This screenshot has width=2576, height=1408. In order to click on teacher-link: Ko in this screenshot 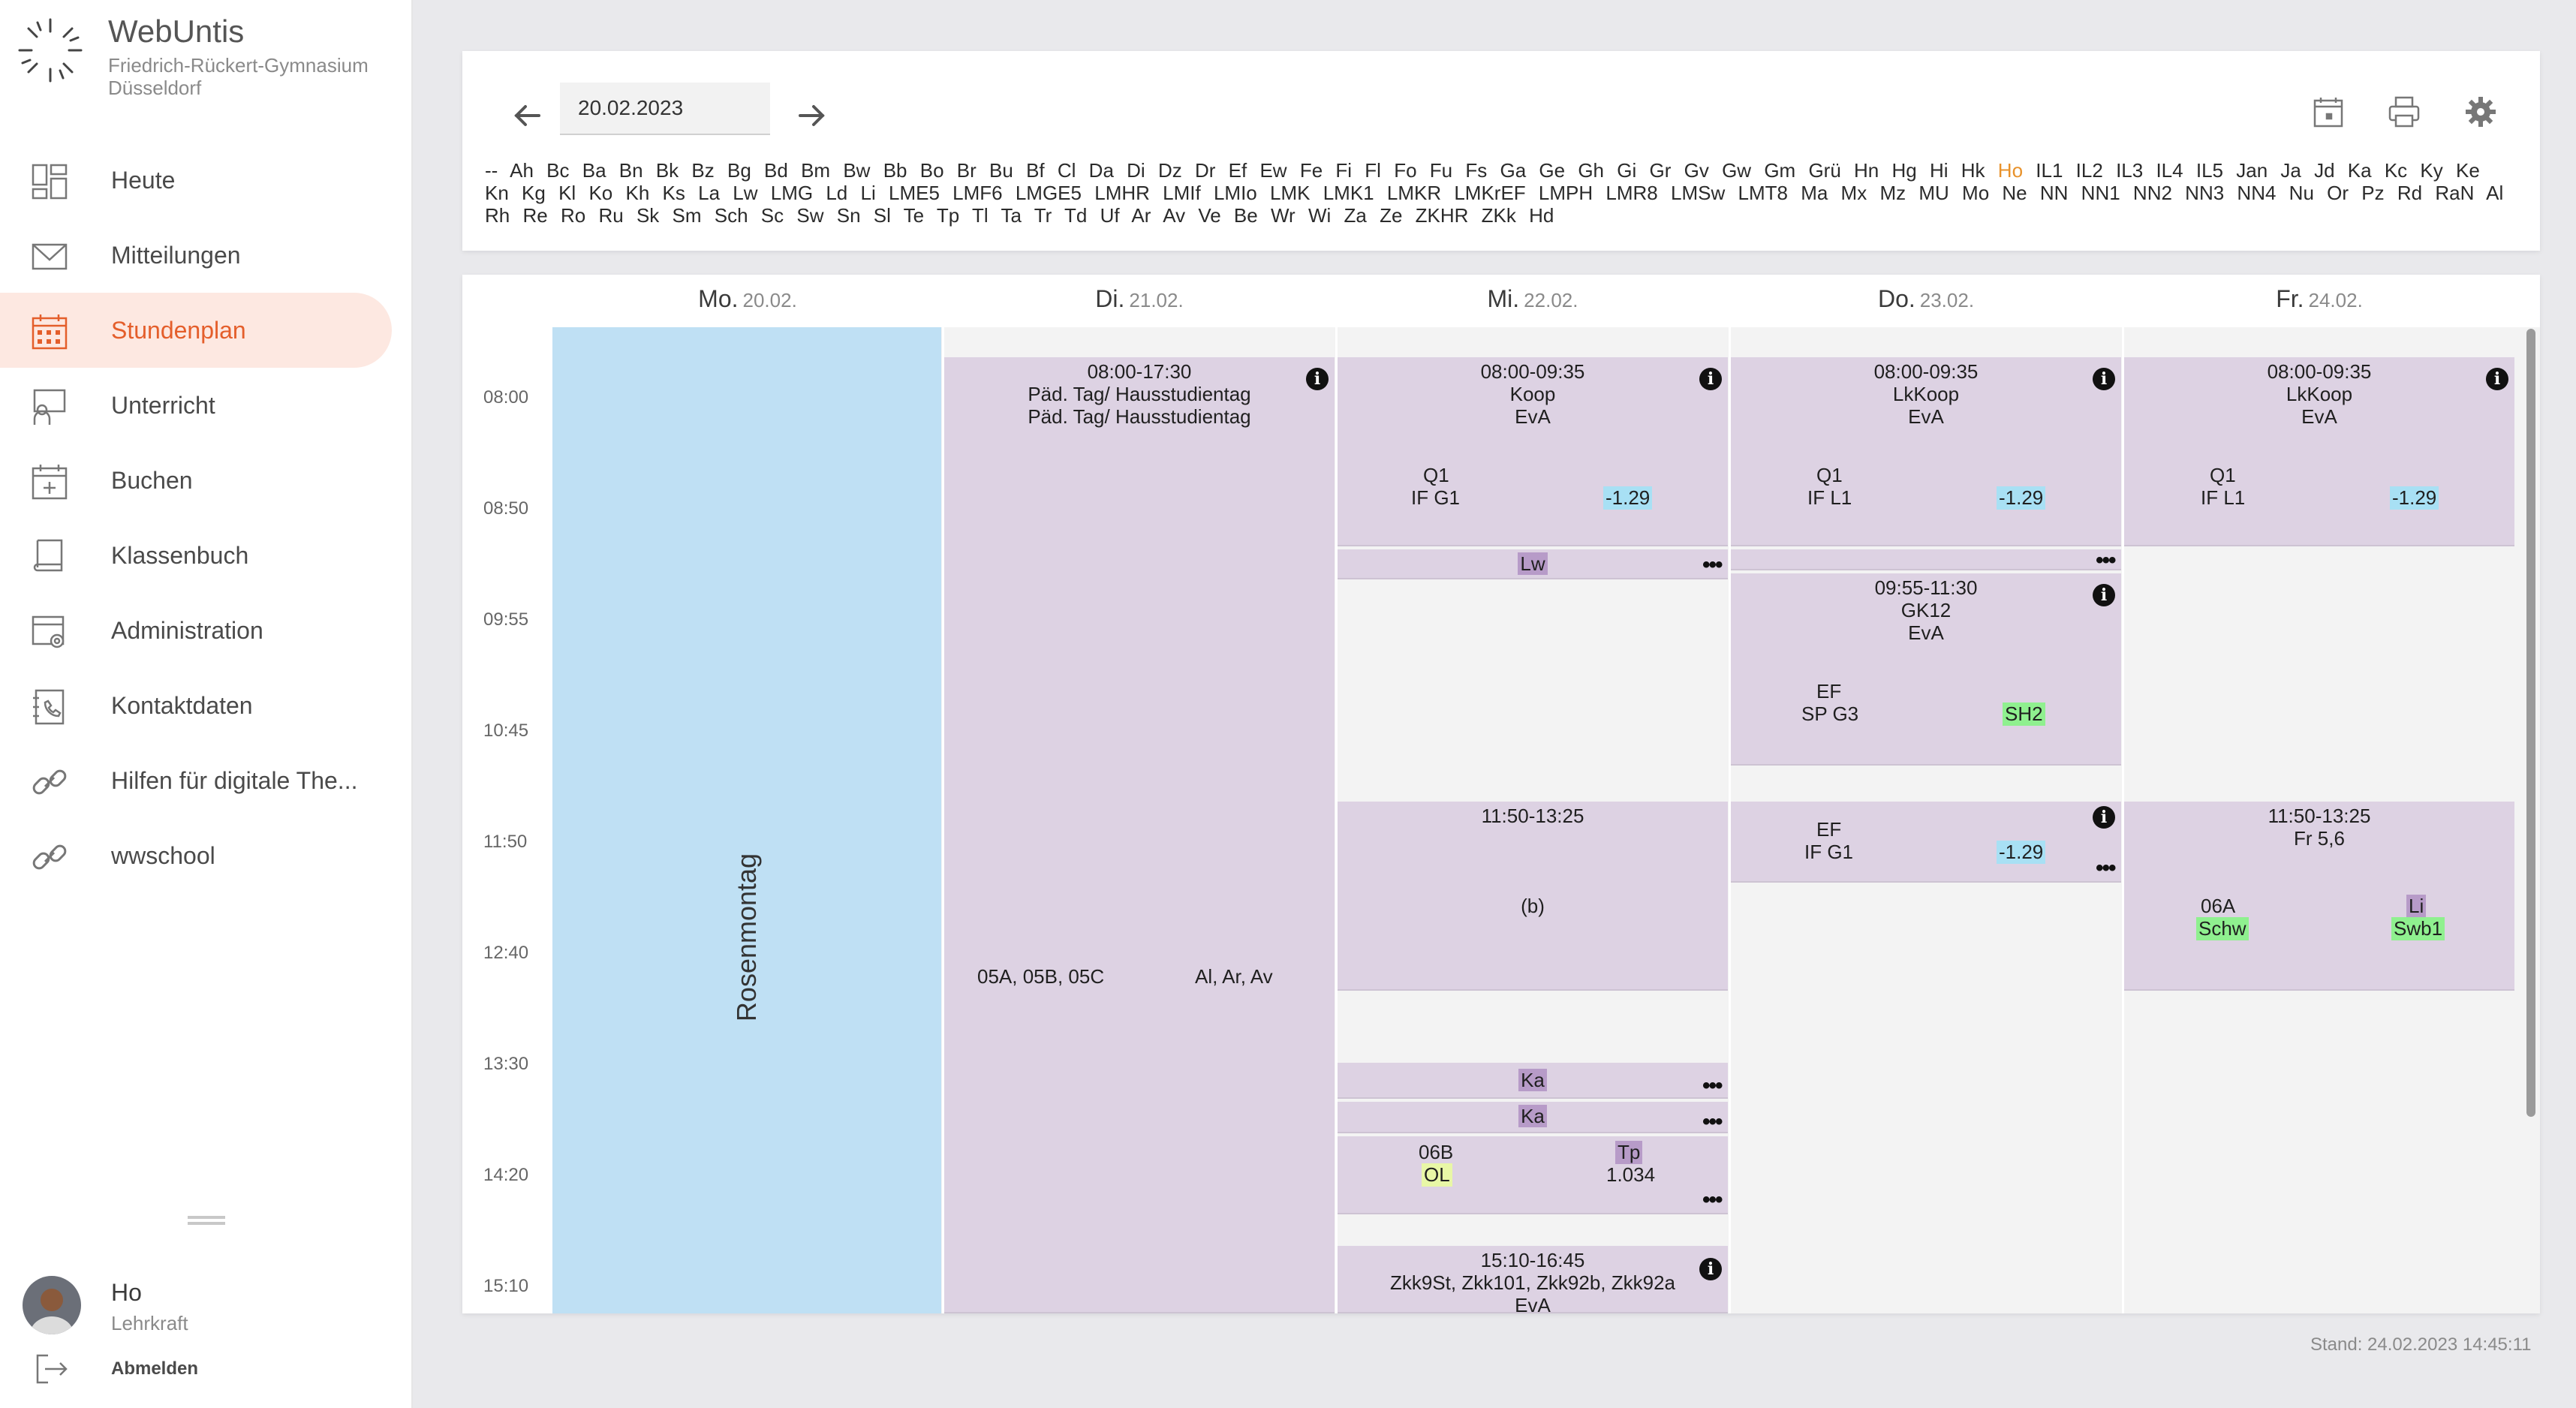, I will do `click(600, 193)`.